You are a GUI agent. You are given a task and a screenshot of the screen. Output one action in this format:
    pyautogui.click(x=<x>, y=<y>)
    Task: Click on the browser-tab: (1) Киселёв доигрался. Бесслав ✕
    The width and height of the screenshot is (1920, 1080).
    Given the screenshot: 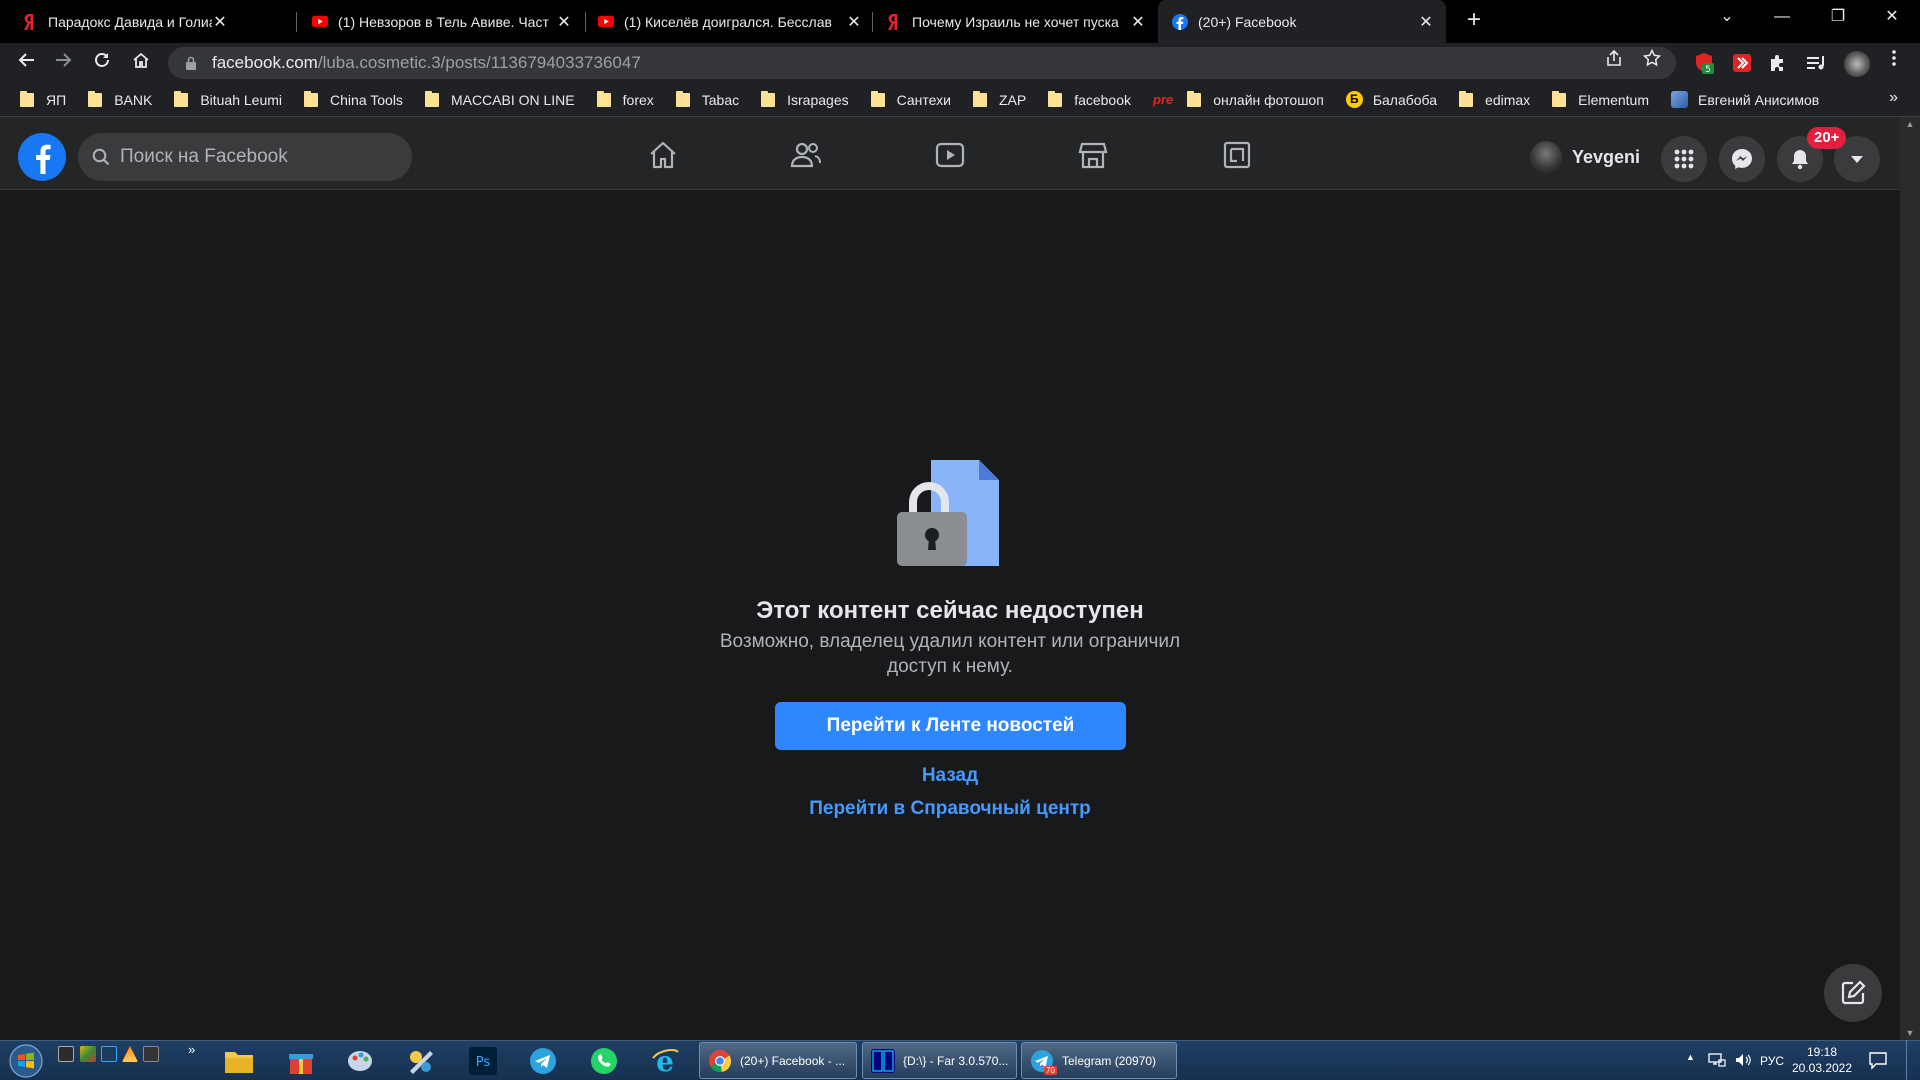 What is the action you would take?
    pyautogui.click(x=730, y=21)
    